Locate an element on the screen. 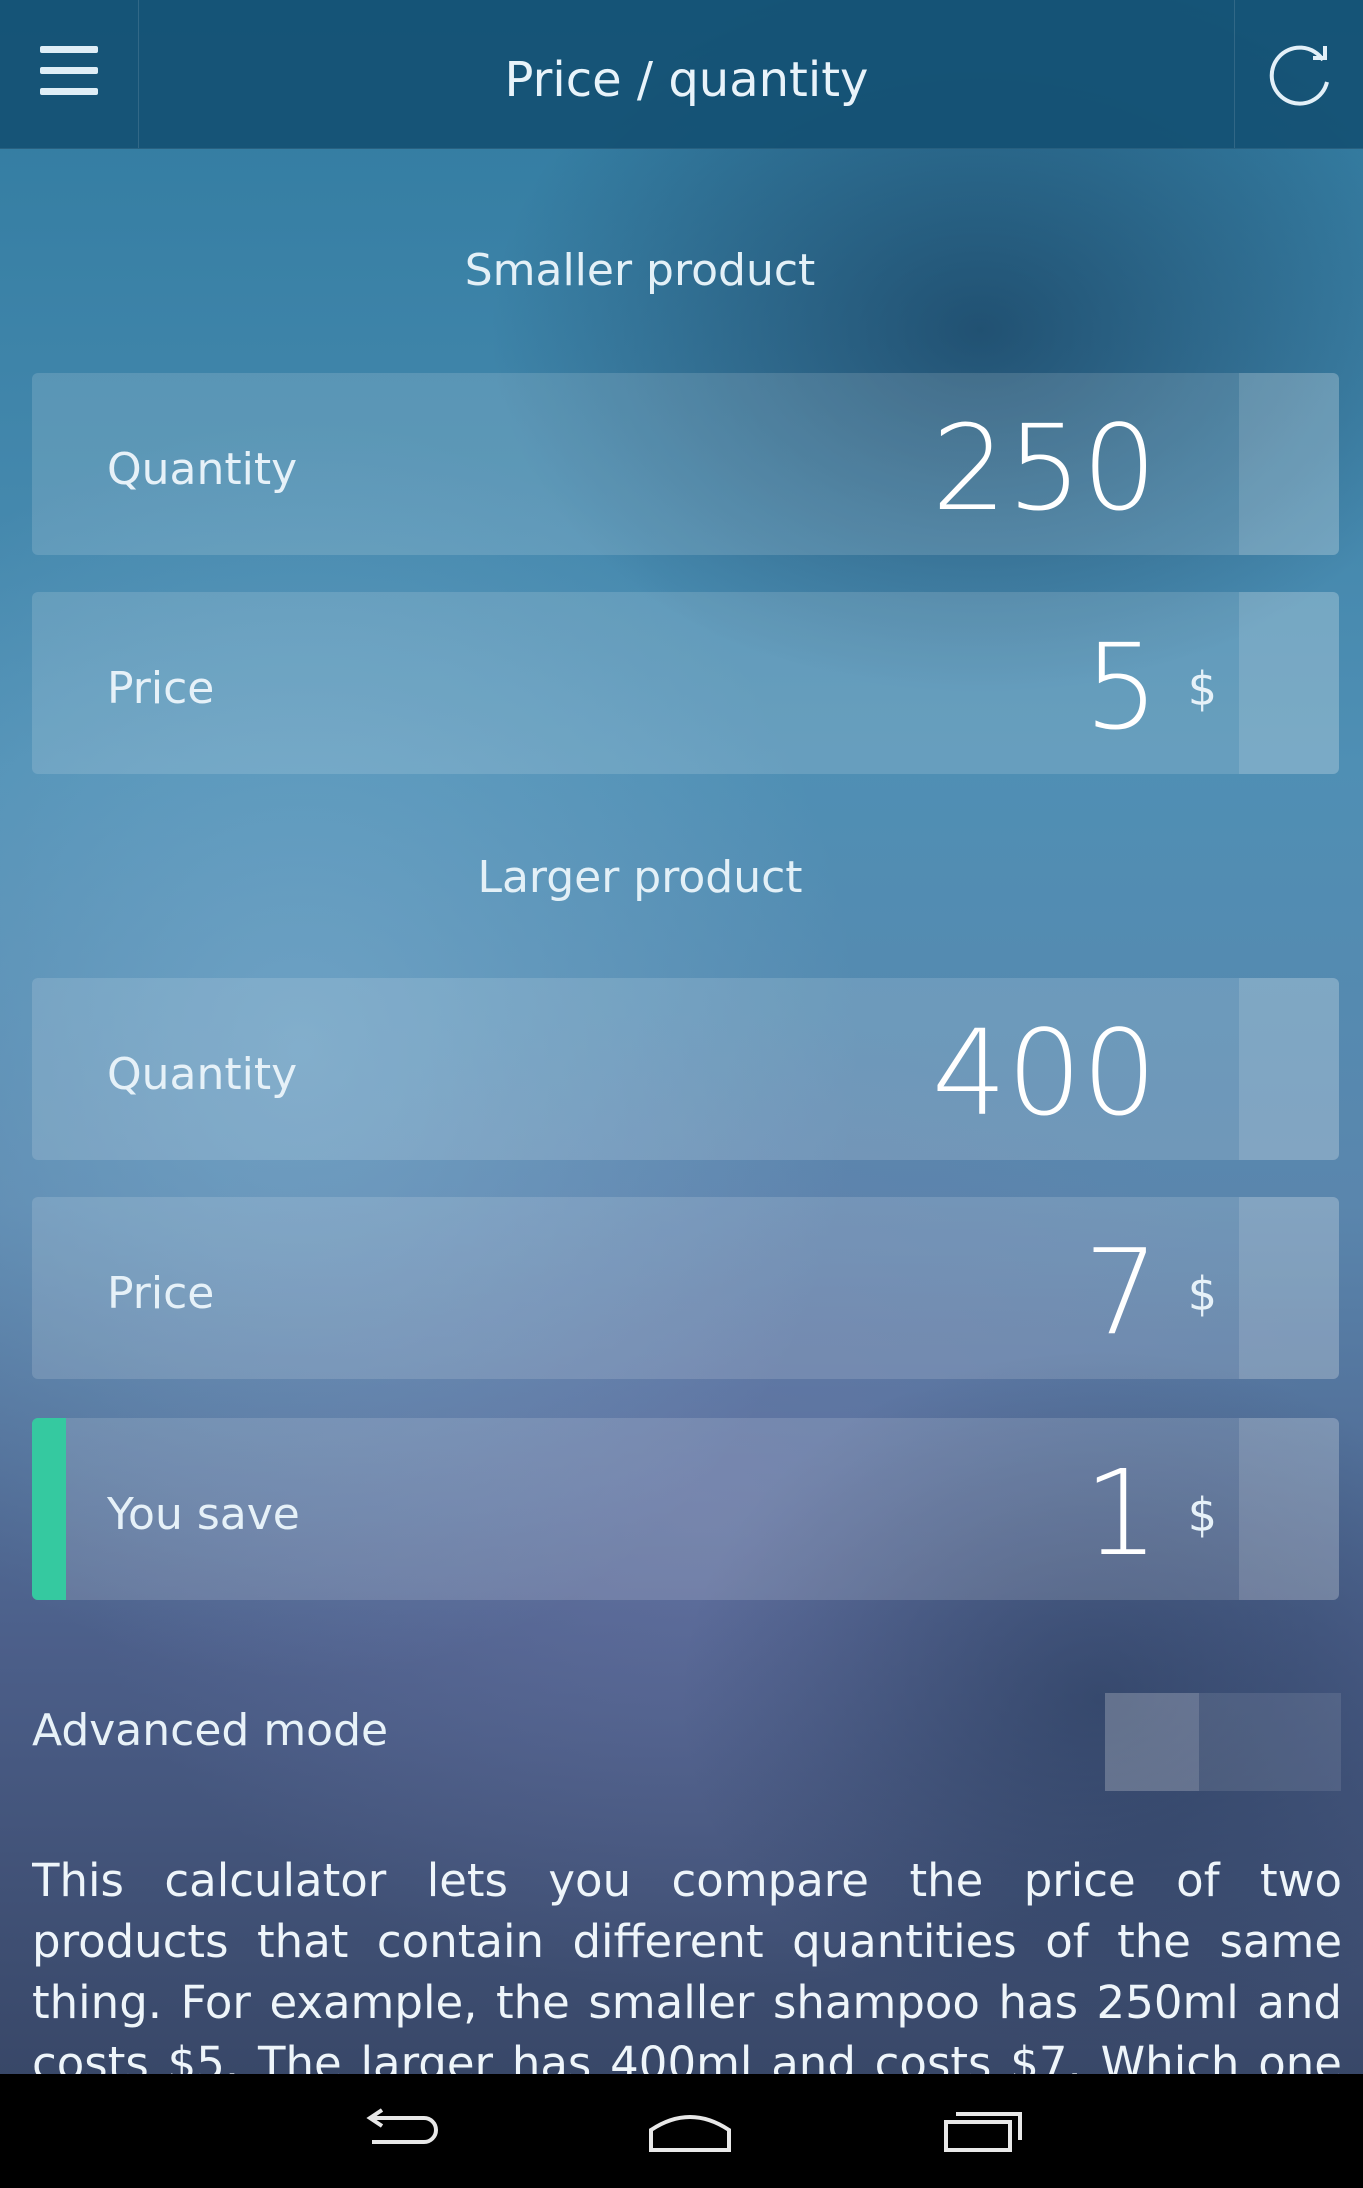  top-bar: Price / quantity is located at coordinates (681, 74).